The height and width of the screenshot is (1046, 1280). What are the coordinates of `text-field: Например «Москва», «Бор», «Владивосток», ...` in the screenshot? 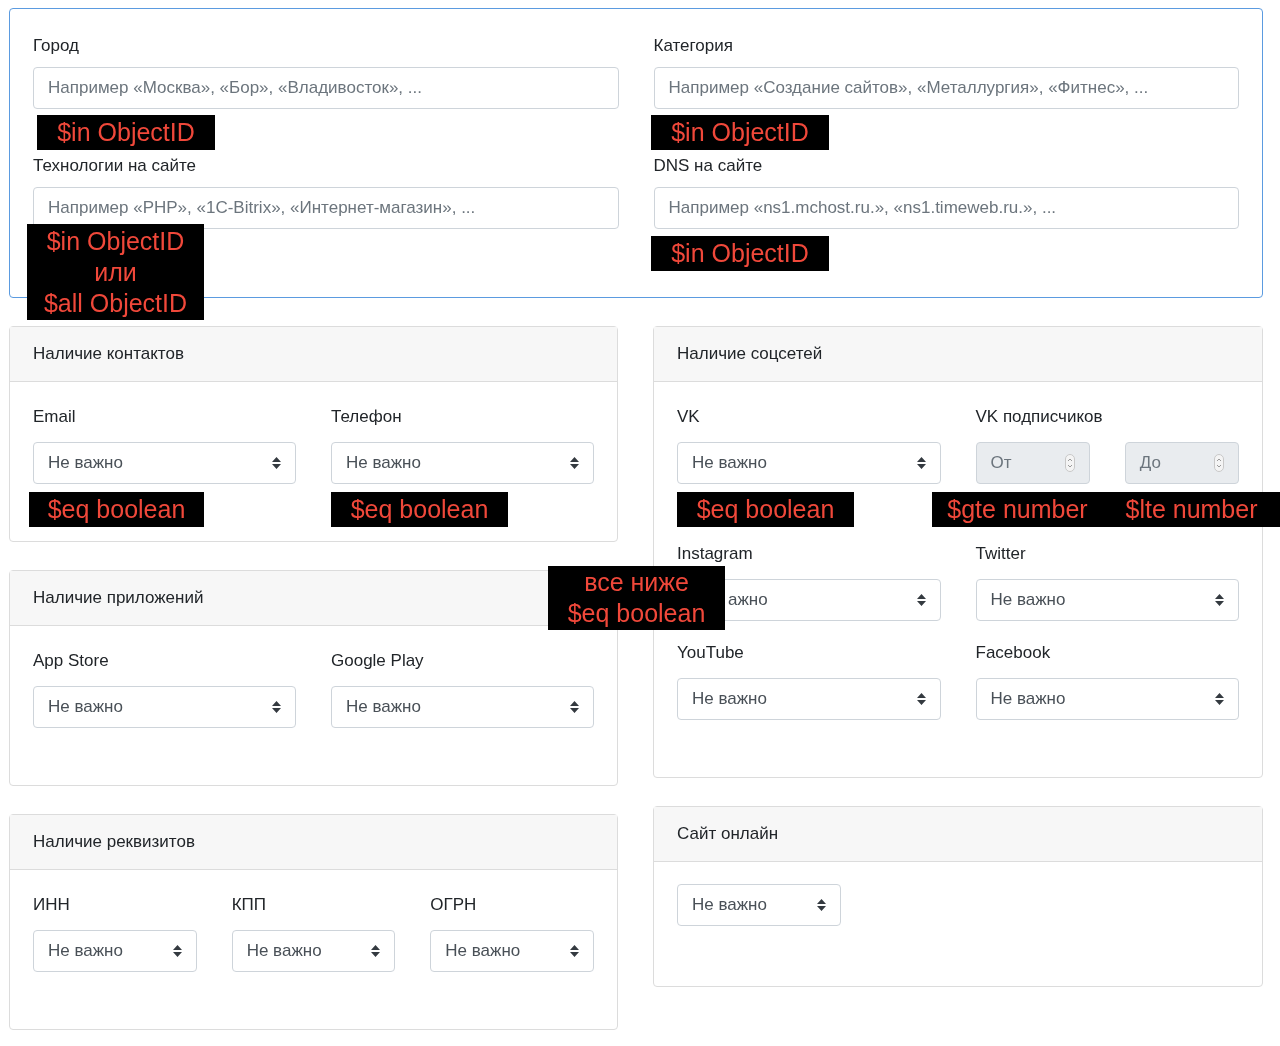 It's located at (326, 88).